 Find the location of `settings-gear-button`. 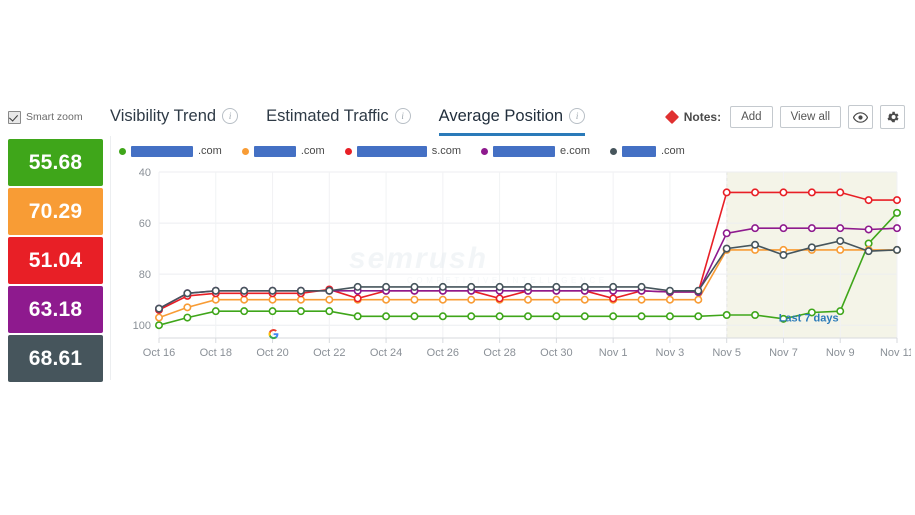

settings-gear-button is located at coordinates (892, 117).